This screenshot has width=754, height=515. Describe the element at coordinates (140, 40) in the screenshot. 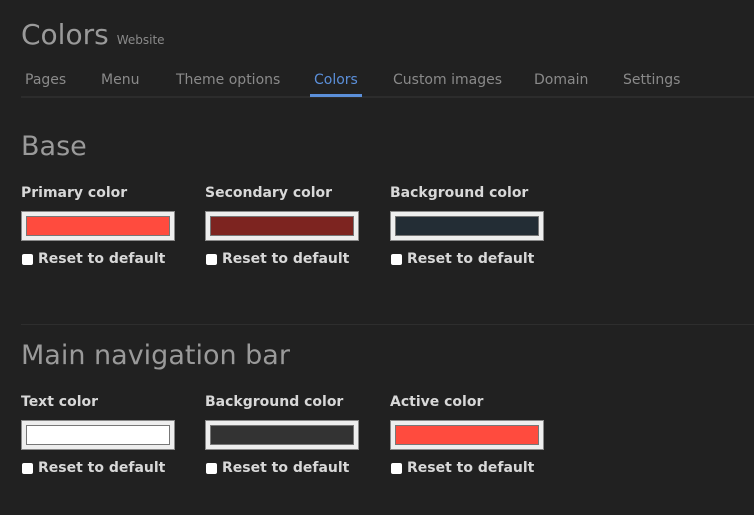

I see `page-subtitle: Website` at that location.